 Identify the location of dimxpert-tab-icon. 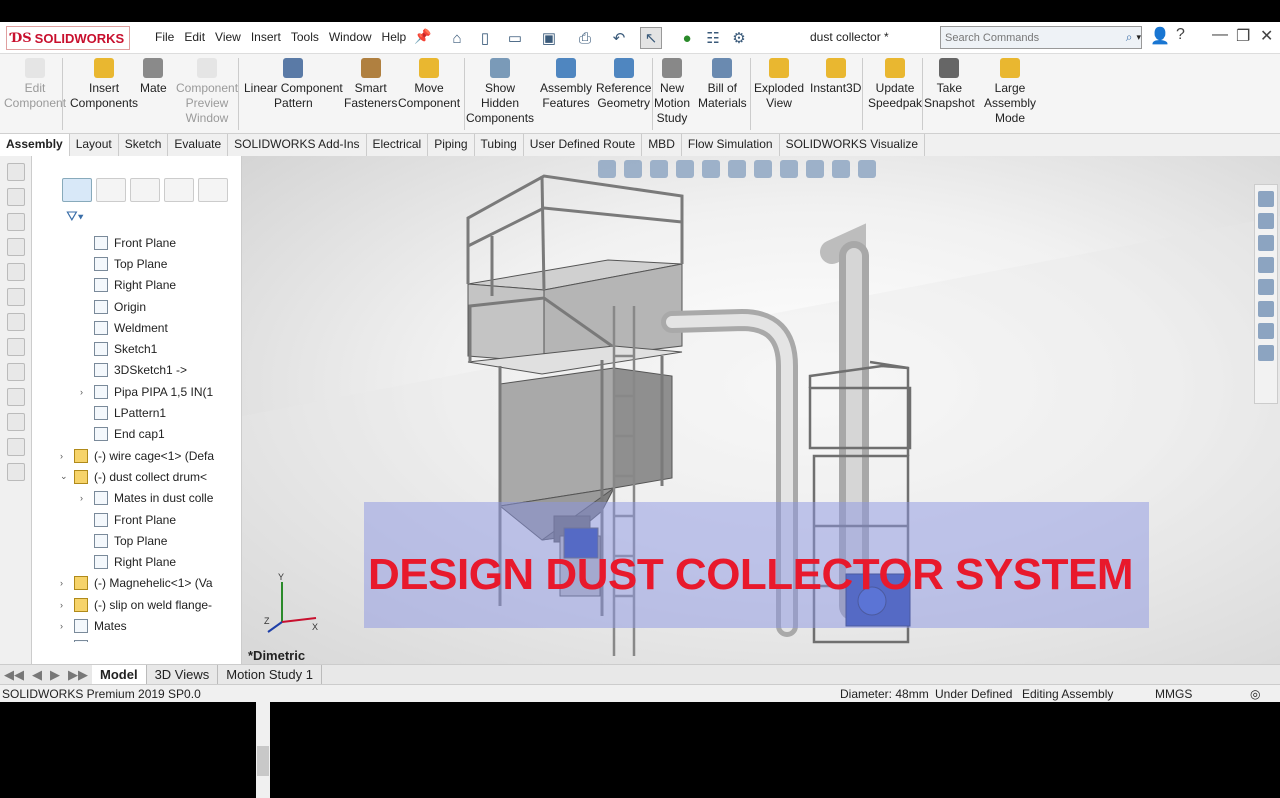
(179, 190).